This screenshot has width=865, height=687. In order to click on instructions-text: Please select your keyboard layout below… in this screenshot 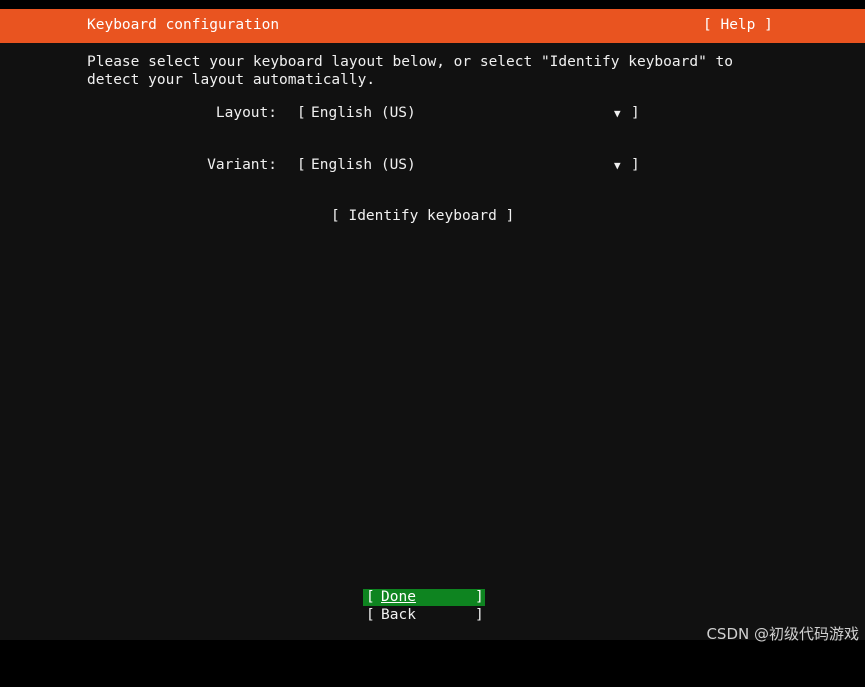, I will do `click(410, 71)`.